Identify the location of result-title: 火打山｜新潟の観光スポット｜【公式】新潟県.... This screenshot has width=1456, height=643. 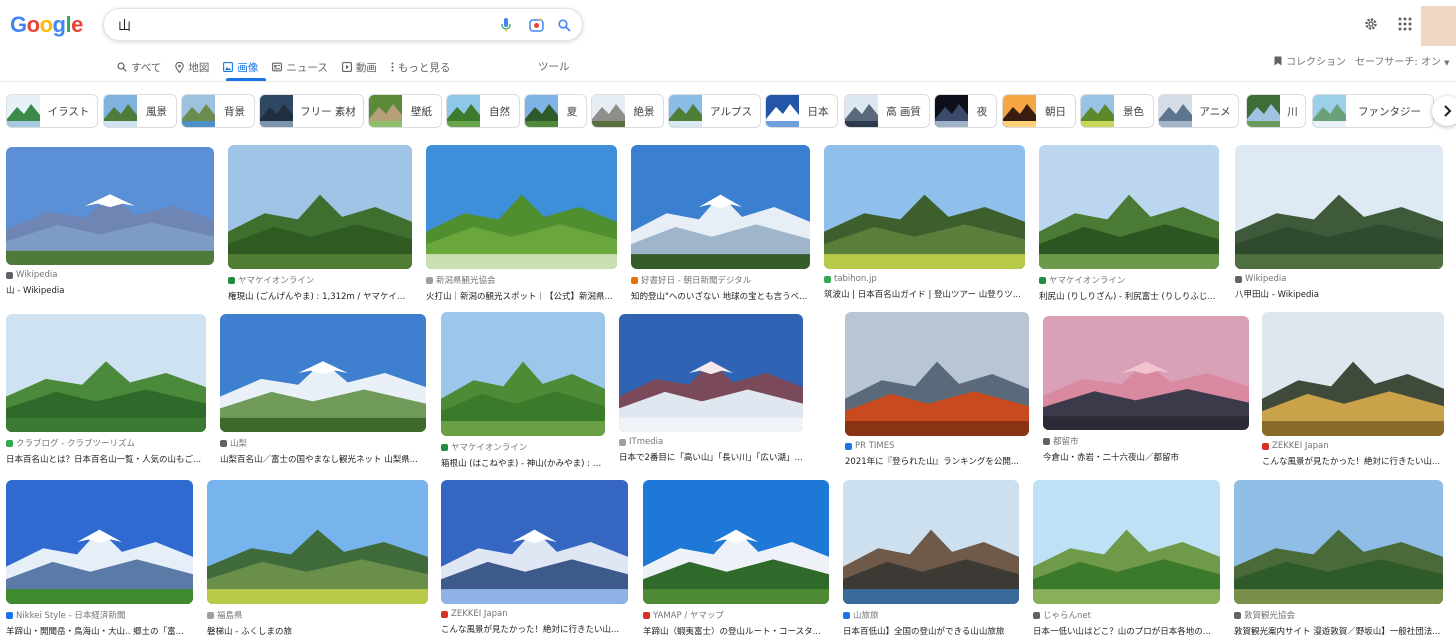
(521, 296).